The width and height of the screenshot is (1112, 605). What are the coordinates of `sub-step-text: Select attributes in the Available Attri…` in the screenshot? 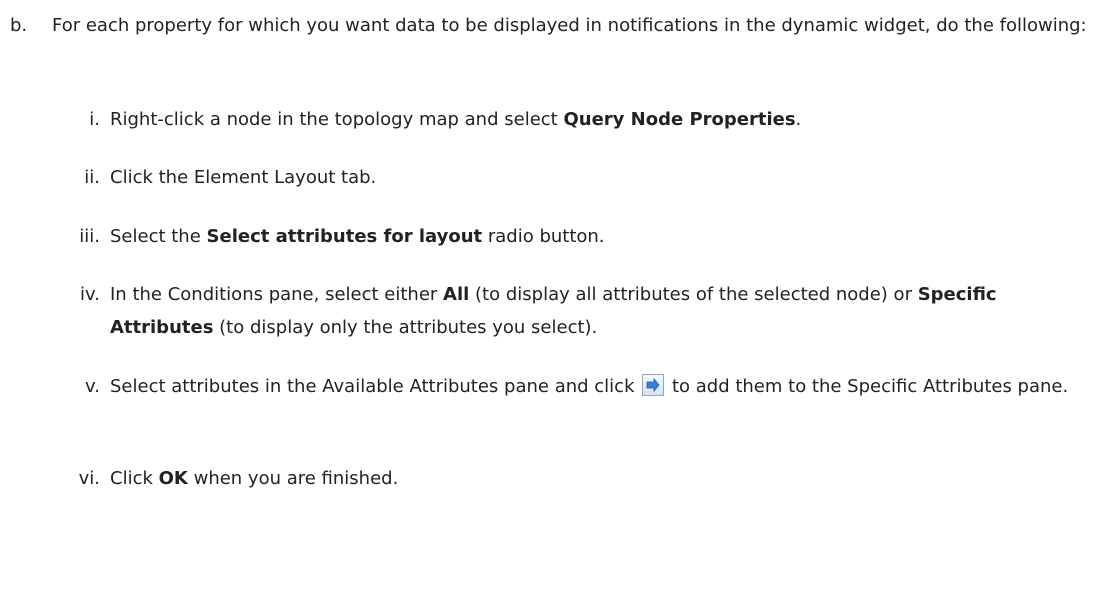 It's located at (589, 385).